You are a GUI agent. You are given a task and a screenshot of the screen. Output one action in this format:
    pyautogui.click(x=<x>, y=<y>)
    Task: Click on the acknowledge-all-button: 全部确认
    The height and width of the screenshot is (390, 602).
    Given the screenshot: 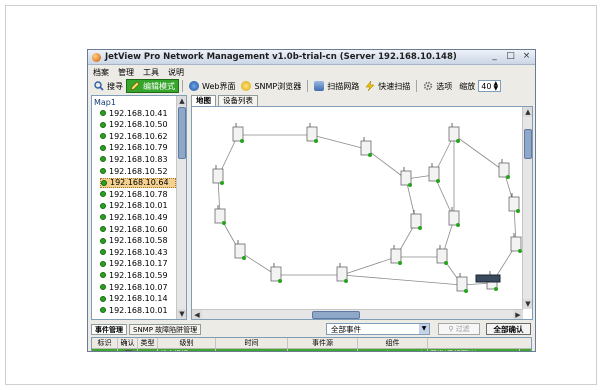 What is the action you would take?
    pyautogui.click(x=508, y=329)
    